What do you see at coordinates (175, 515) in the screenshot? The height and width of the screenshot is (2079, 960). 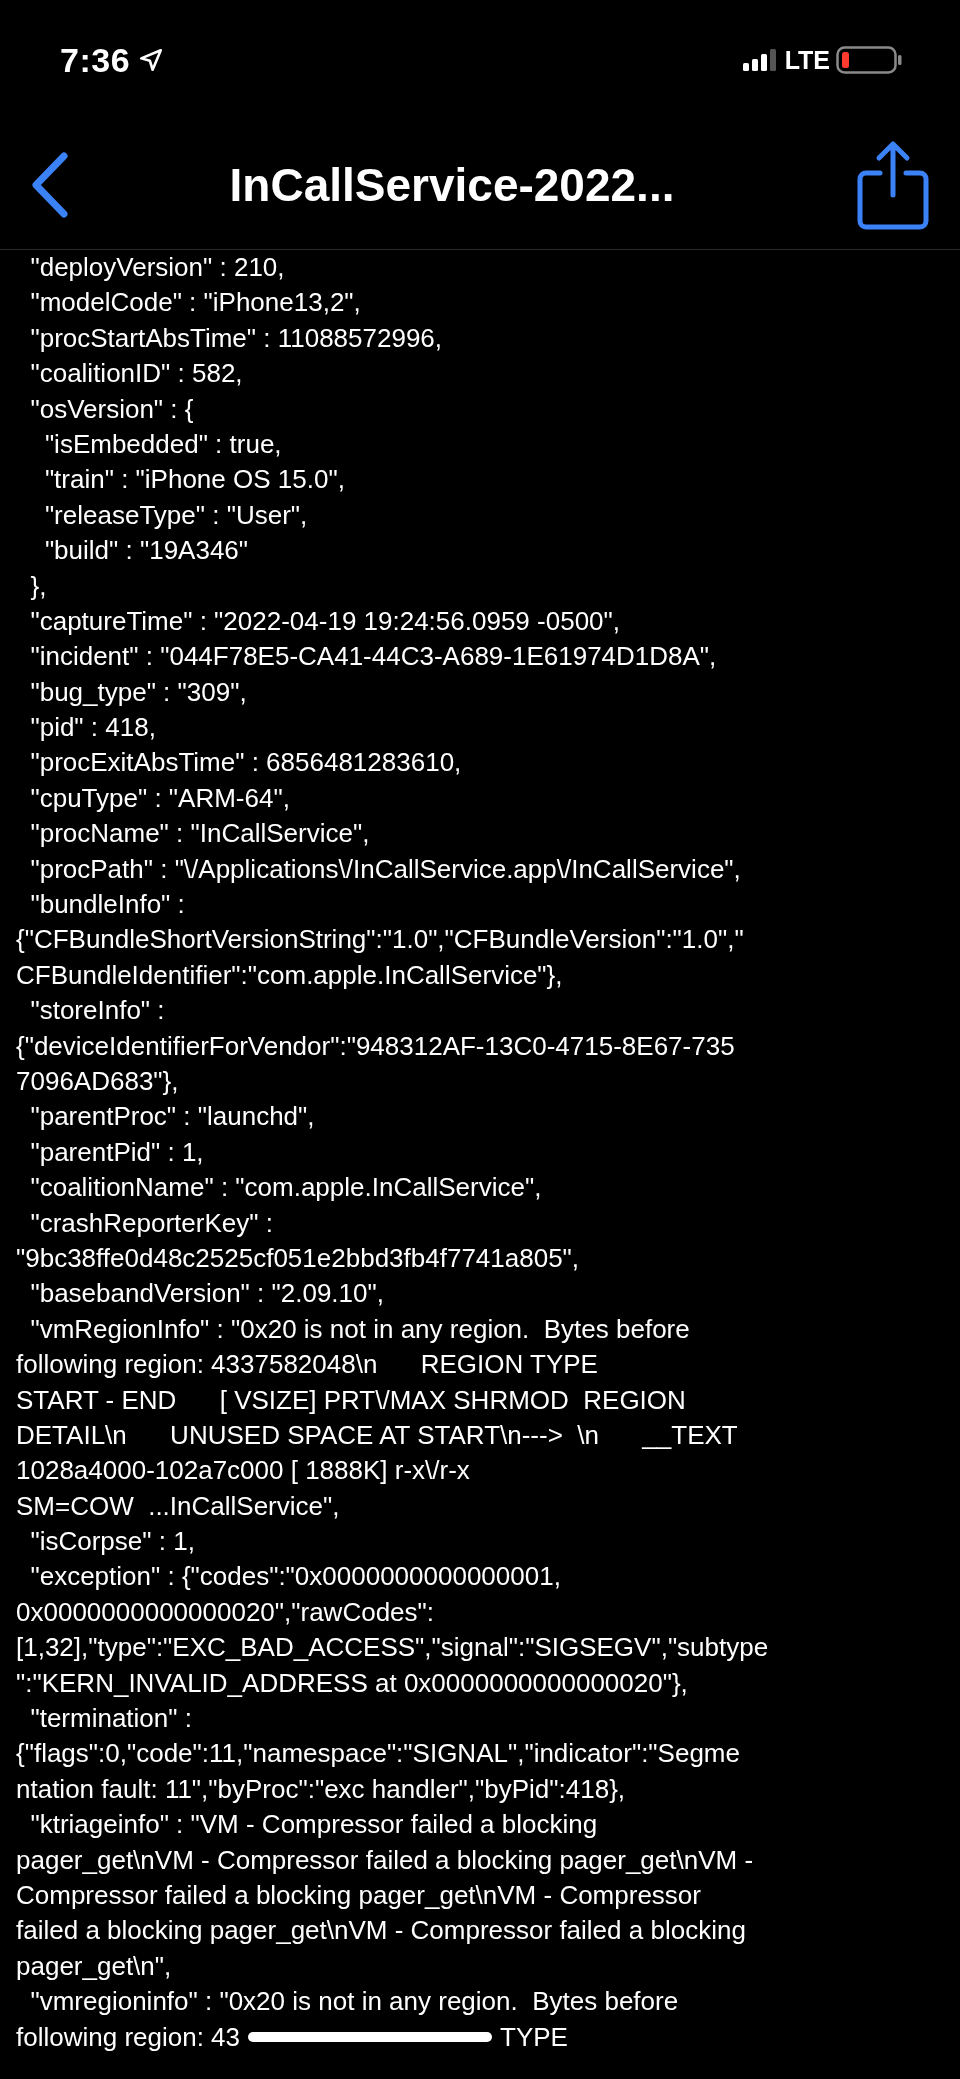 I see `log-line: "releaseType" : "User",` at bounding box center [175, 515].